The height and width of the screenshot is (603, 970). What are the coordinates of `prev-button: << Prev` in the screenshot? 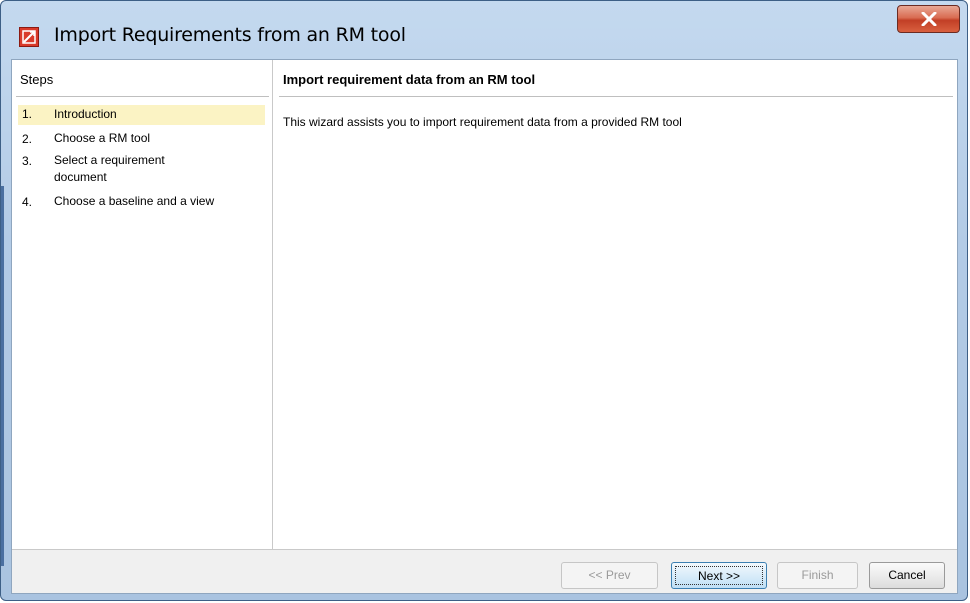 It's located at (609, 575).